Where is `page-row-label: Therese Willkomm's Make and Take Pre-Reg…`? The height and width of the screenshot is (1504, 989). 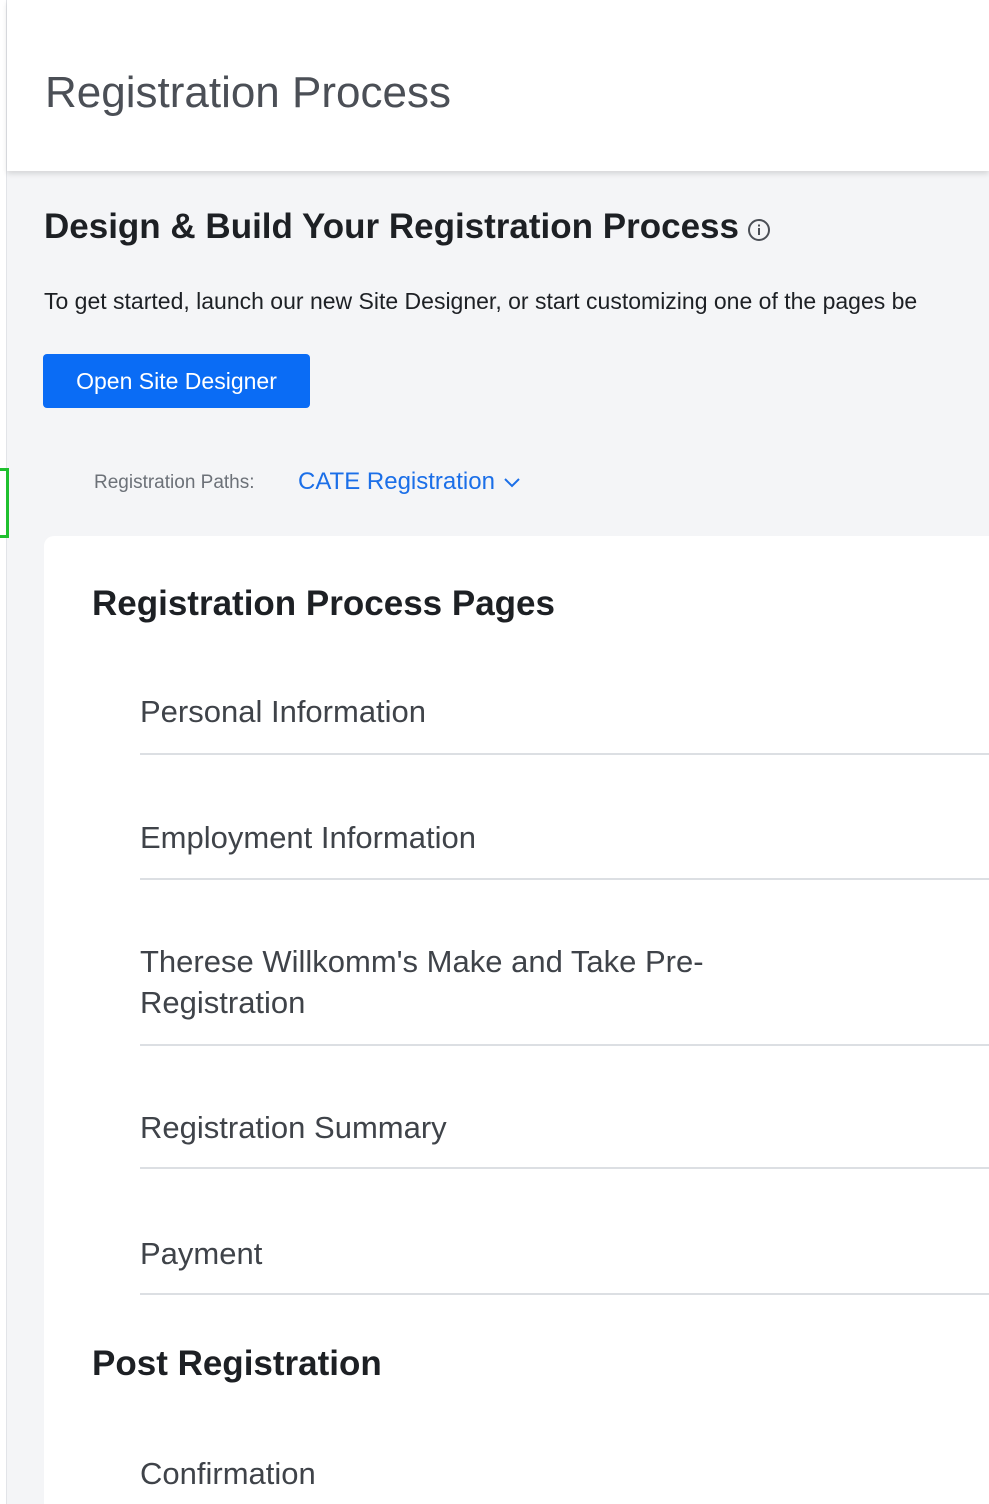
page-row-label: Therese Willkomm's Make and Take Pre-Reg… is located at coordinates (422, 982).